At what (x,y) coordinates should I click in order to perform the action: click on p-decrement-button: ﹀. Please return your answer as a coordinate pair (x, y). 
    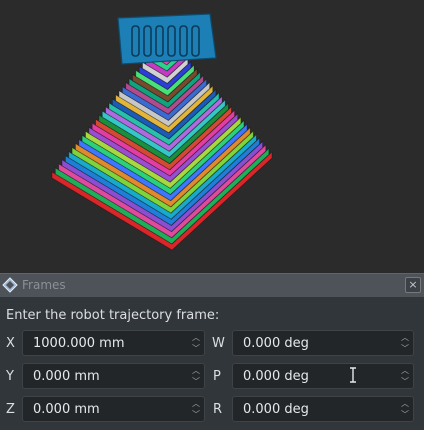
    Looking at the image, I should click on (405, 381).